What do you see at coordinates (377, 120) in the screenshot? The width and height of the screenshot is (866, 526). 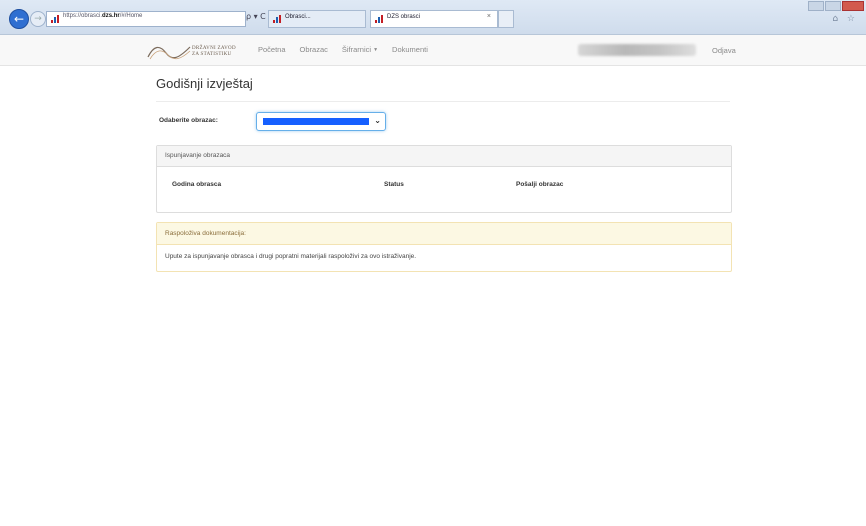 I see `chevron-down-icon: ⌄` at bounding box center [377, 120].